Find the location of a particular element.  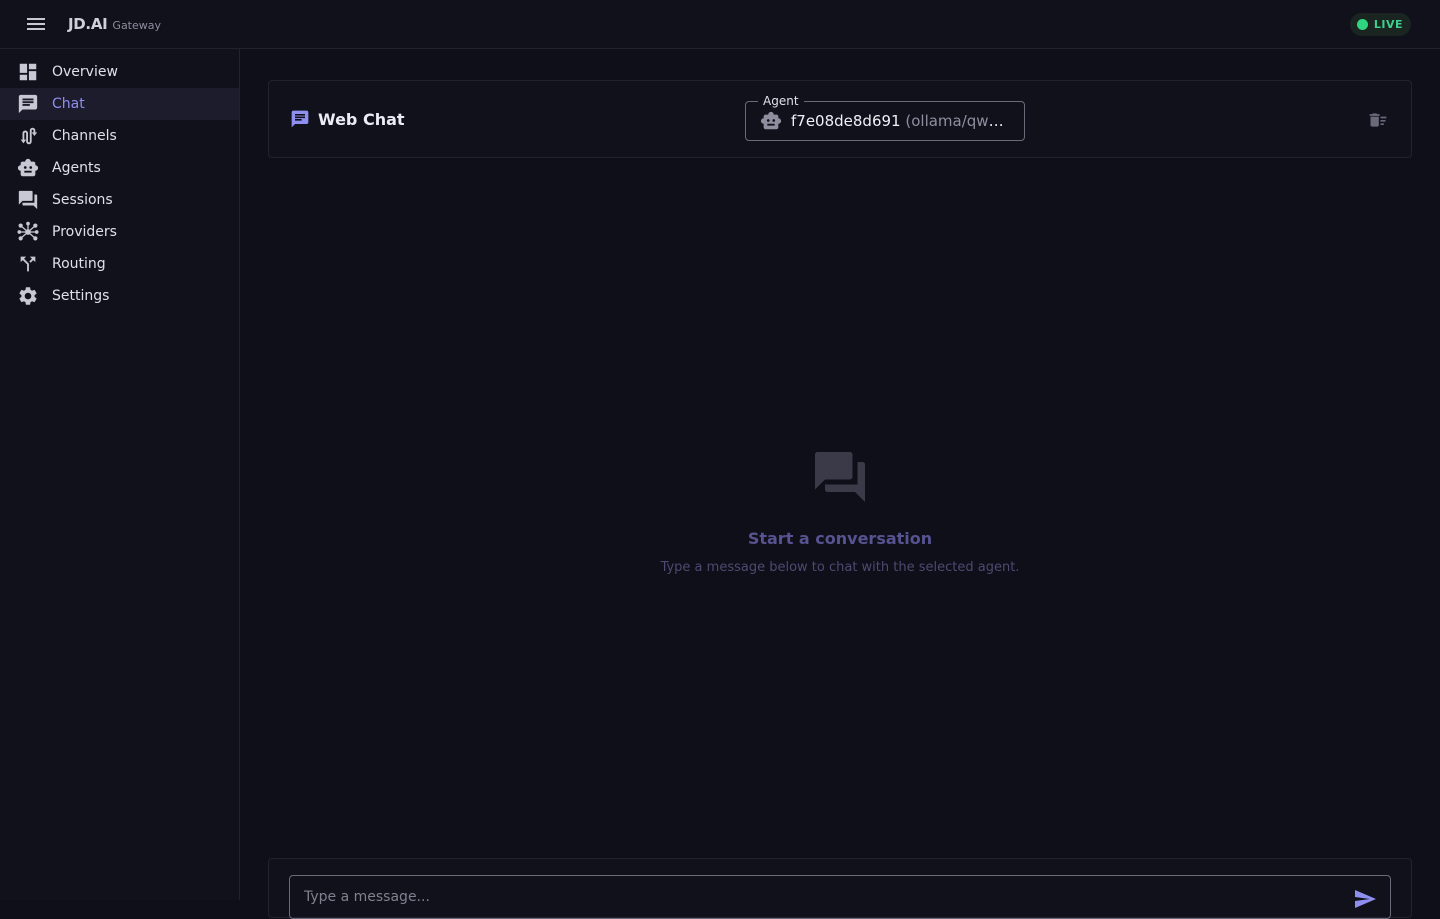

sidebar-item-channels: Channels is located at coordinates (119, 136).